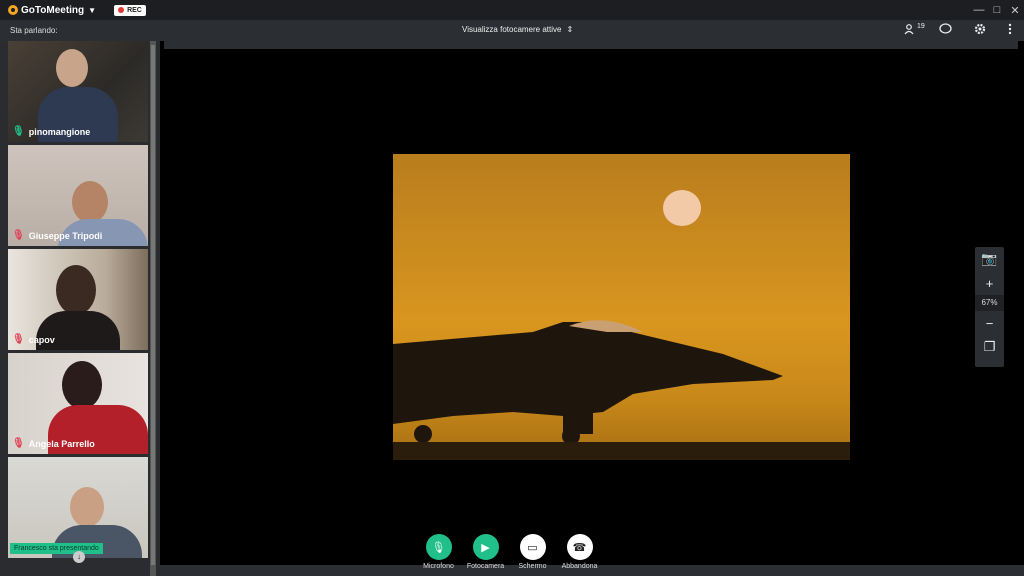  I want to click on copy-window-icon: ❐, so click(989, 346).